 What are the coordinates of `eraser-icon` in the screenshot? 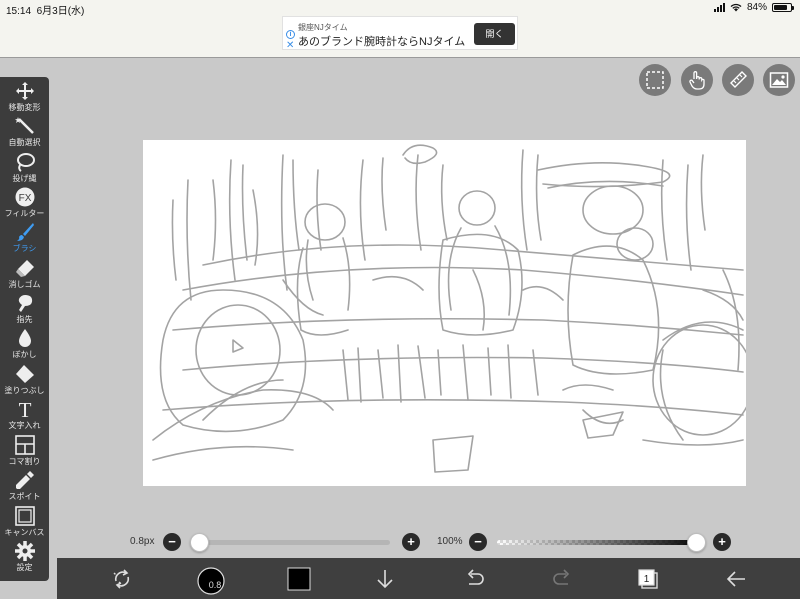 It's located at (24, 268).